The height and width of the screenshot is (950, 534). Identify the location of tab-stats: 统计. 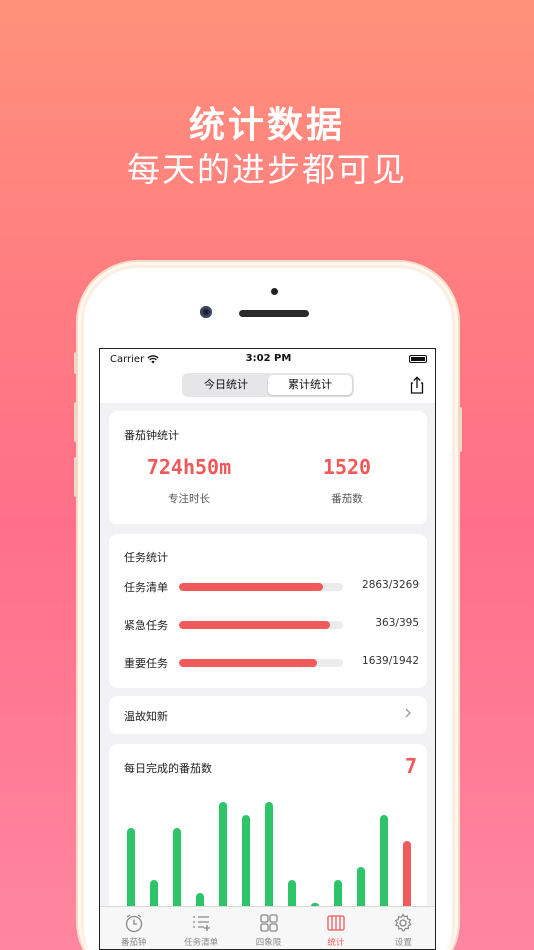
(335, 928).